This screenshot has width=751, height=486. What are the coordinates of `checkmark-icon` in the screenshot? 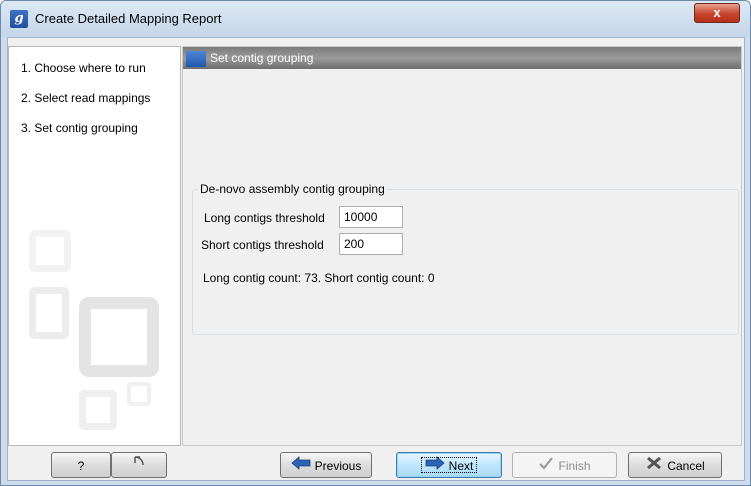 It's located at (546, 466).